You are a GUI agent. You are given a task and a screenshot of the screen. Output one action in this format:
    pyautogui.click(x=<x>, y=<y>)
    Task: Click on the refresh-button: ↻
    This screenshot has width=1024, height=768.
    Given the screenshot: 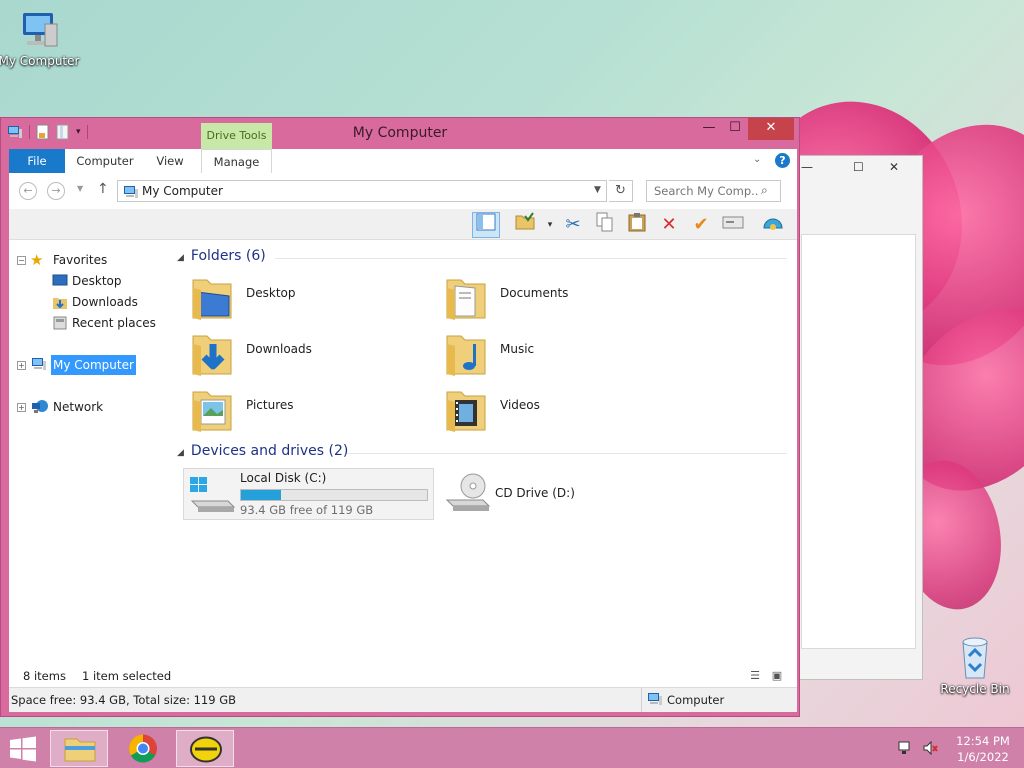 What is the action you would take?
    pyautogui.click(x=621, y=191)
    